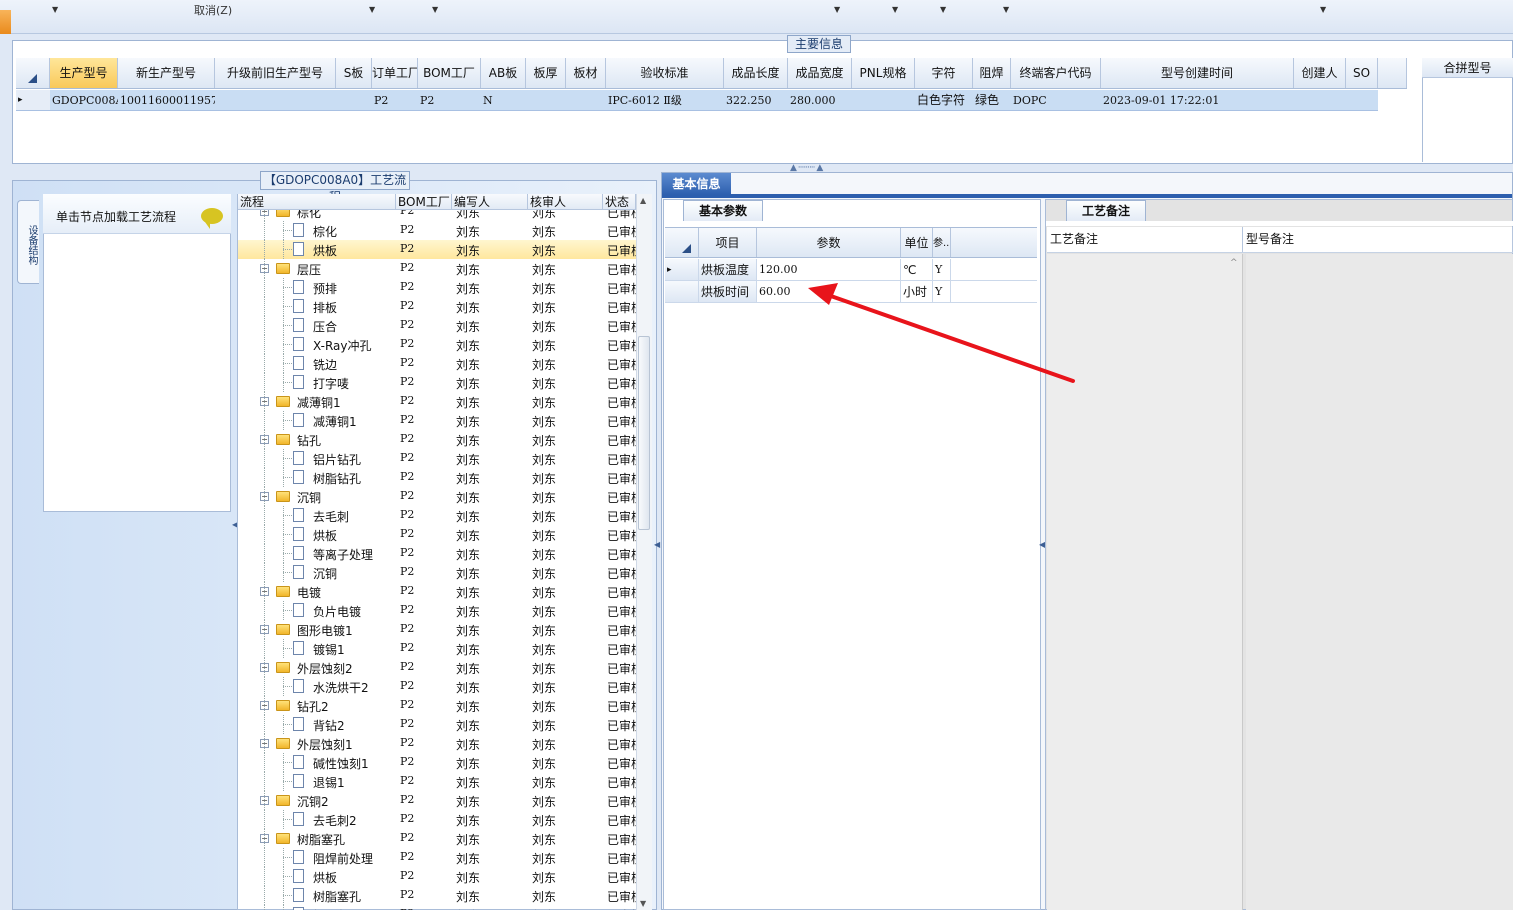 The height and width of the screenshot is (910, 1513). What do you see at coordinates (437, 857) in the screenshot?
I see `tree-row: 阻焊前处理 P2 刘东 刘东 已审核` at bounding box center [437, 857].